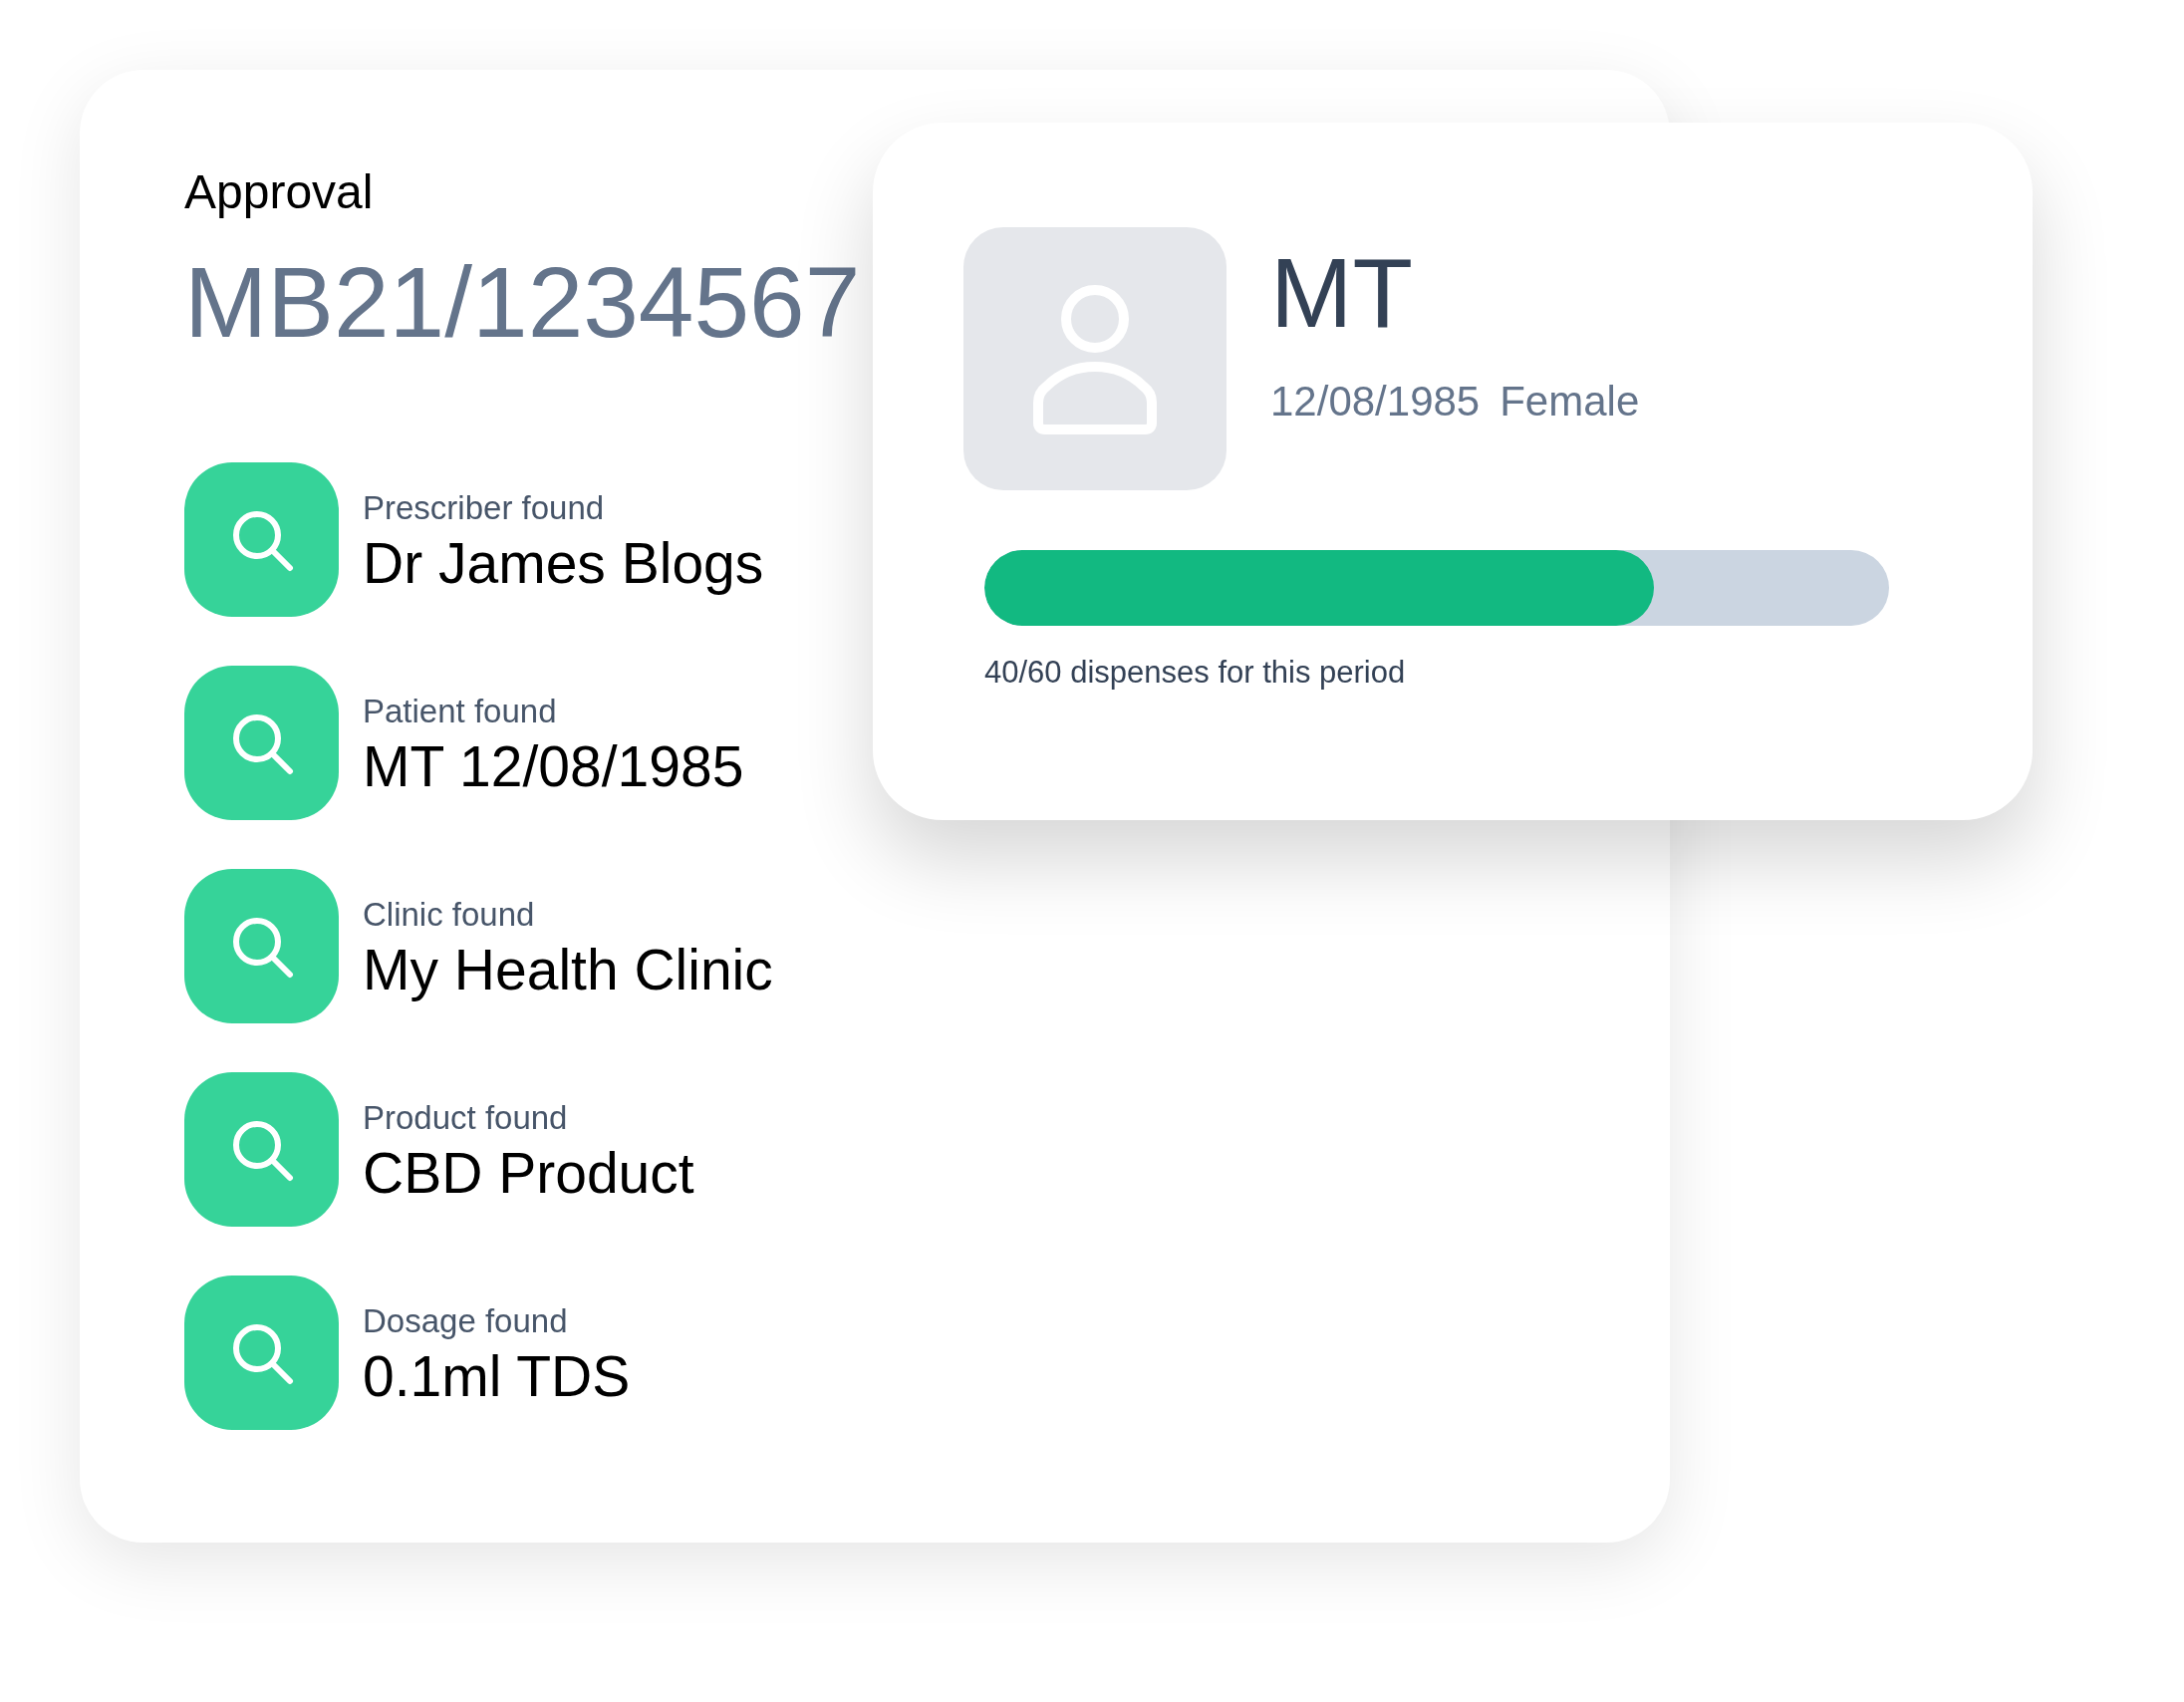 This screenshot has width=2184, height=1702. Describe the element at coordinates (1570, 401) in the screenshot. I see `patient-sex: Female` at that location.